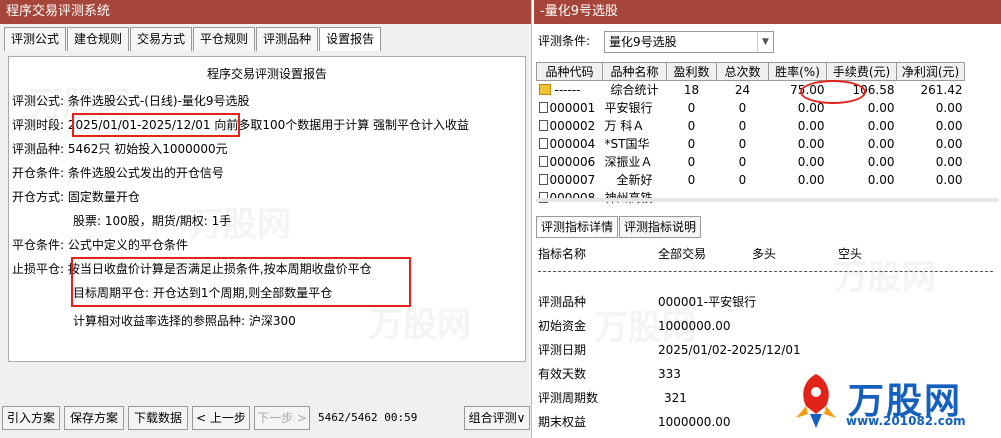 The height and width of the screenshot is (438, 1001). What do you see at coordinates (634, 71) in the screenshot?
I see `col-header-name: 品种名称` at bounding box center [634, 71].